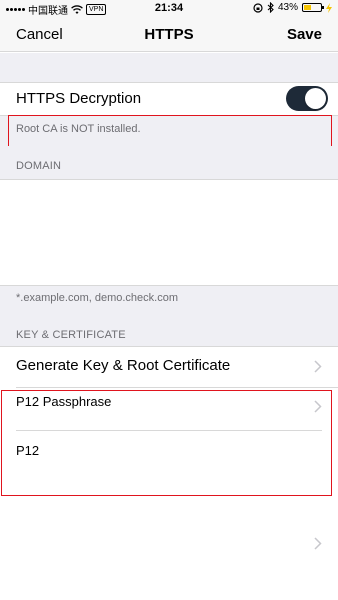 Image resolution: width=338 pixels, height=600 pixels. Describe the element at coordinates (170, 131) in the screenshot. I see `root-ca-highlight-box` at that location.